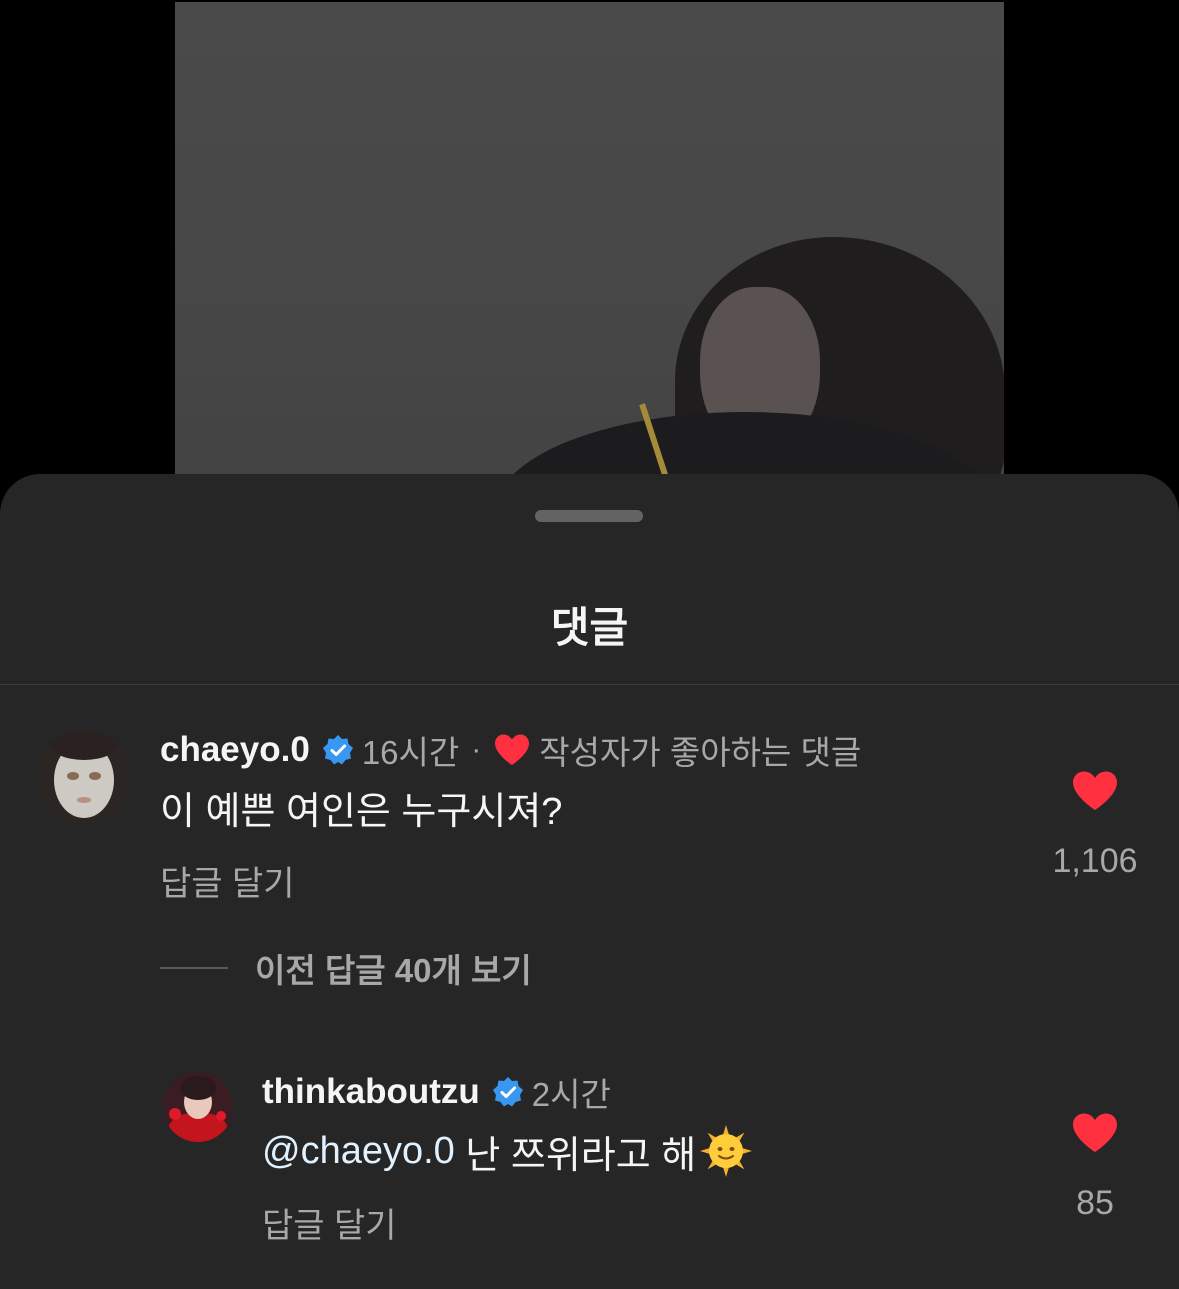 This screenshot has width=1179, height=1289. What do you see at coordinates (700, 752) in the screenshot?
I see `author-liked-label: 작성자가 좋아하는 댓글` at bounding box center [700, 752].